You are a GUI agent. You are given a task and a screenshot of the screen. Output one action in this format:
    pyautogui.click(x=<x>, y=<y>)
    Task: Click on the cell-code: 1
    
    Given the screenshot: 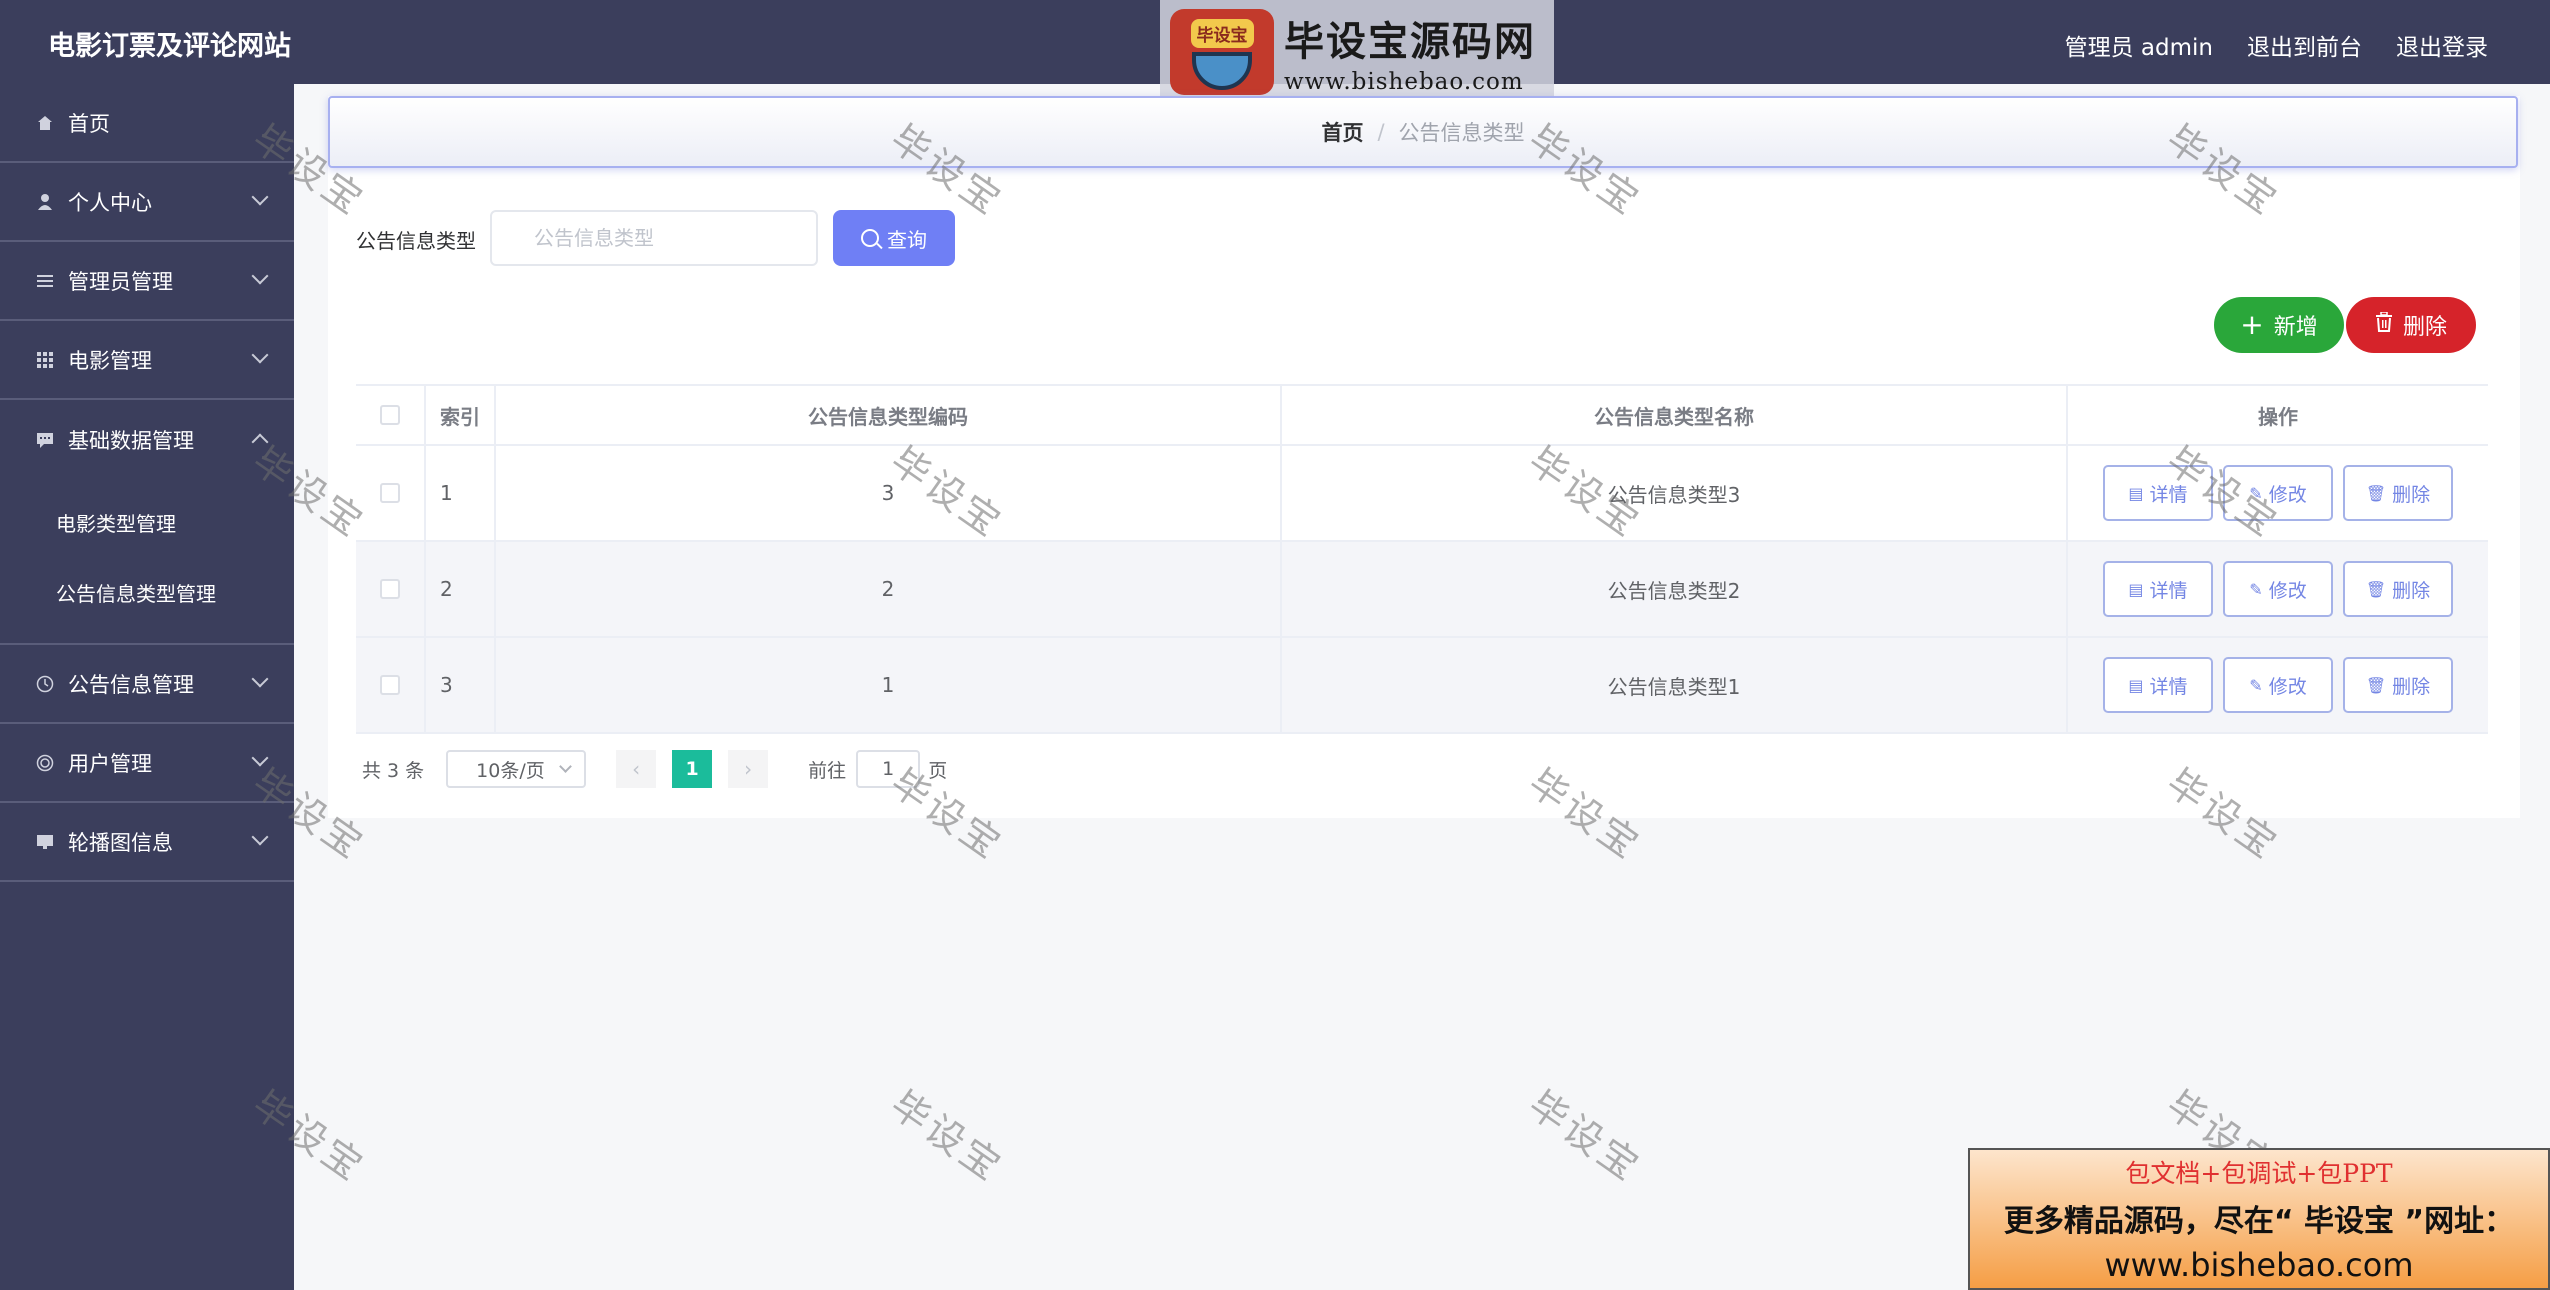 What is the action you would take?
    pyautogui.click(x=889, y=685)
    